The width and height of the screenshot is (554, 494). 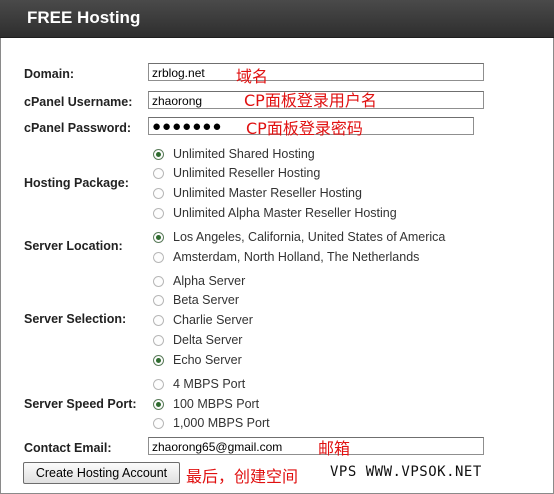 What do you see at coordinates (244, 154) in the screenshot?
I see `option-label: Unlimited Shared Hosting` at bounding box center [244, 154].